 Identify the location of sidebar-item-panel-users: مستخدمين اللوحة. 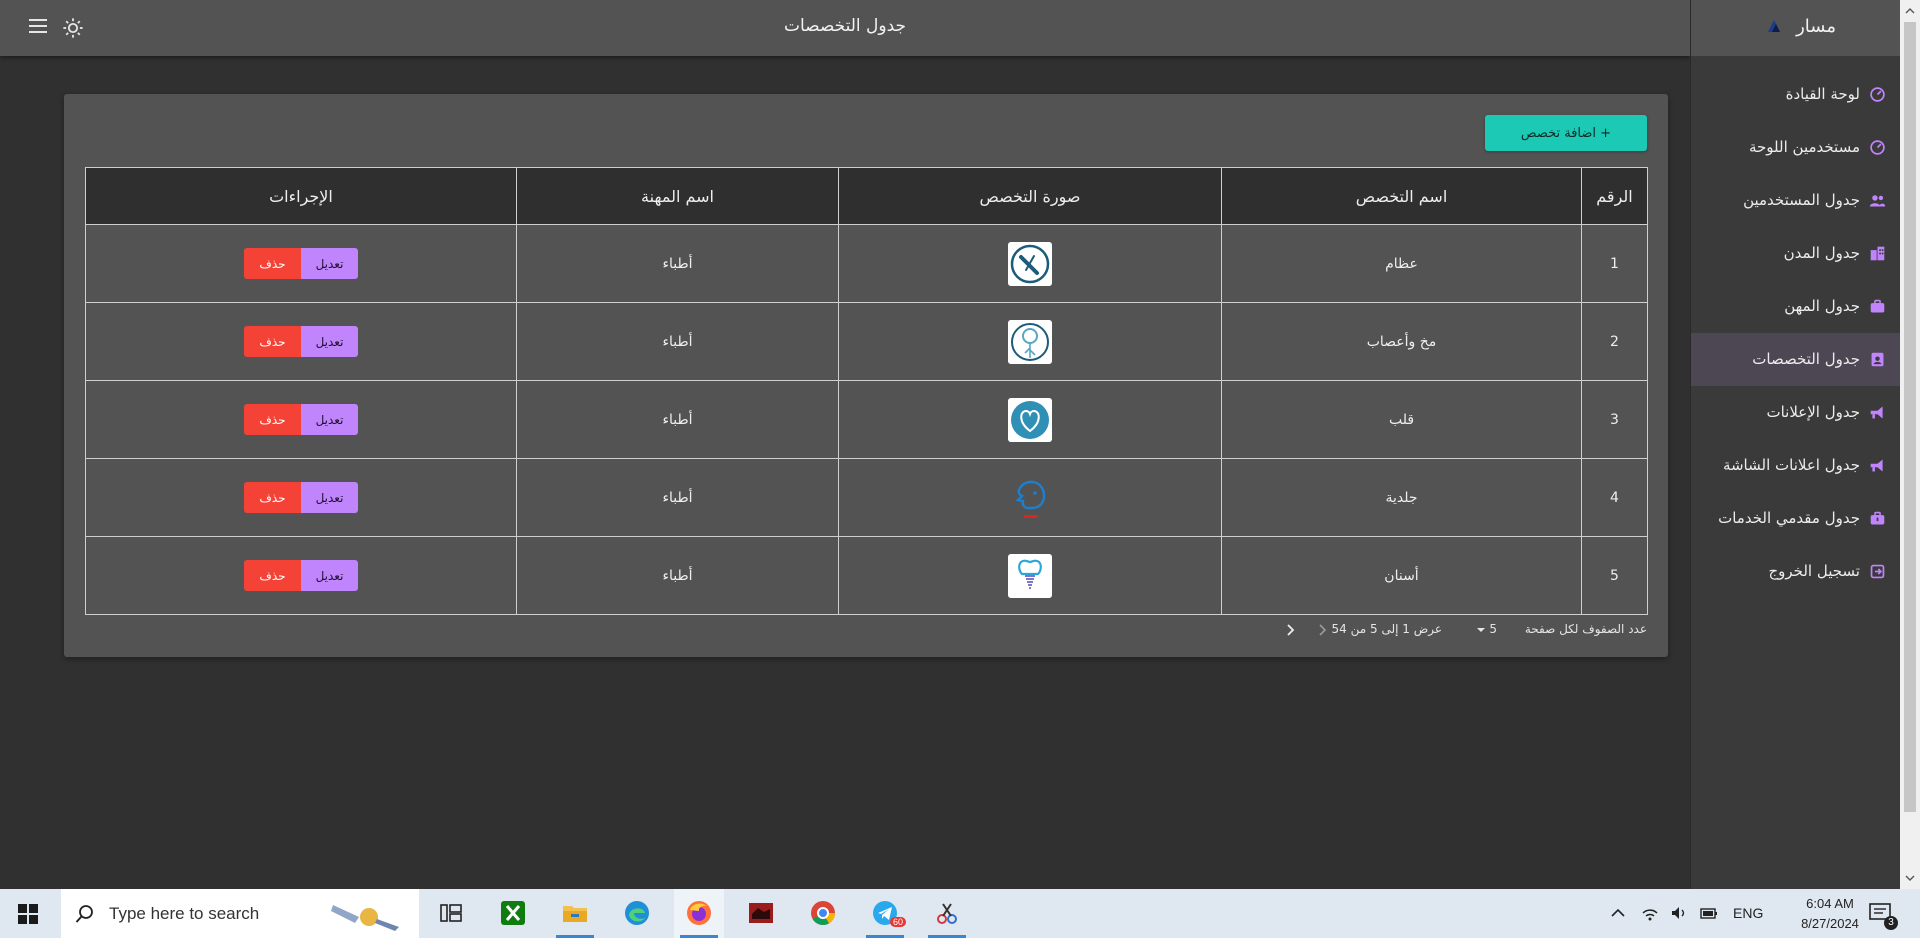
(1795, 147).